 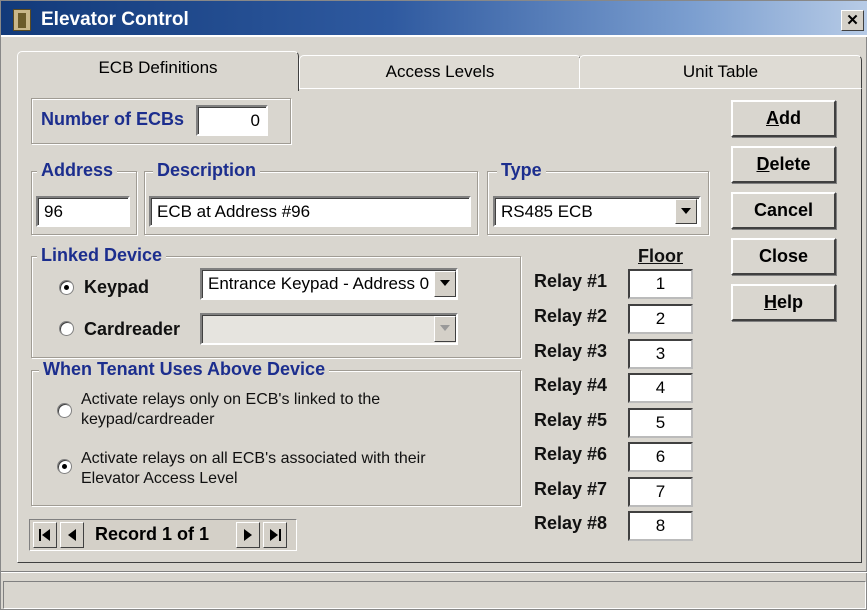 What do you see at coordinates (660, 457) in the screenshot?
I see `relay-6-floor-field: 6` at bounding box center [660, 457].